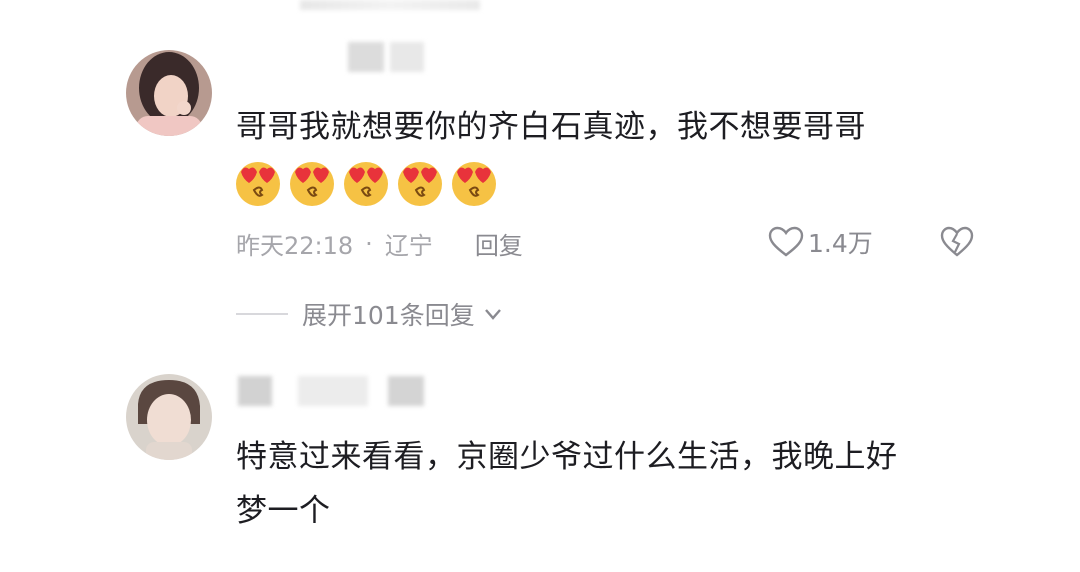 The width and height of the screenshot is (1080, 572). Describe the element at coordinates (492, 314) in the screenshot. I see `chevron-down-icon` at that location.